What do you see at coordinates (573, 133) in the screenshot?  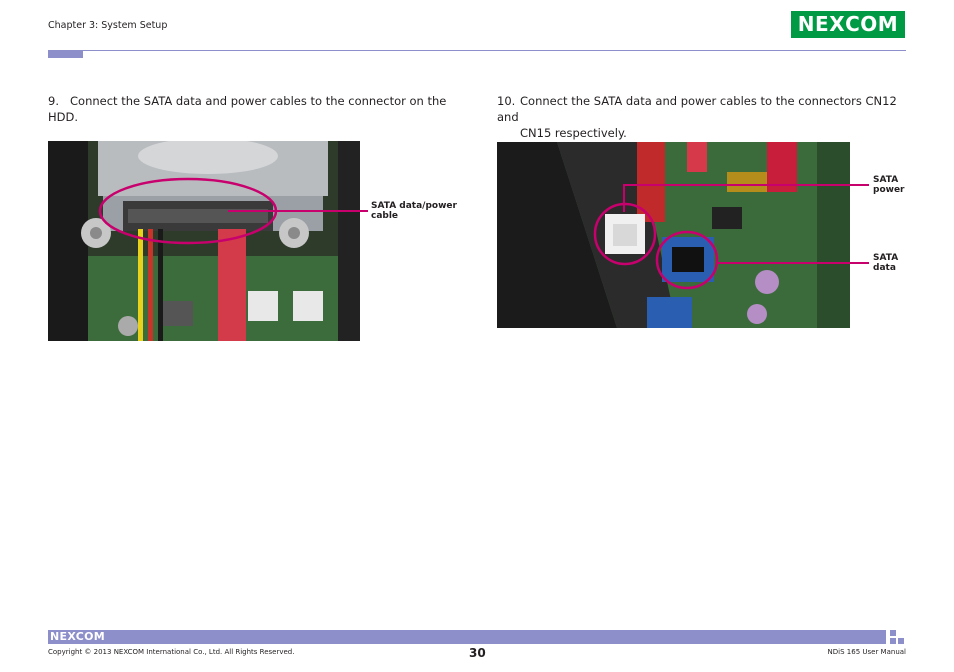 I see `step-10-text-line2: CN15 respectively.` at bounding box center [573, 133].